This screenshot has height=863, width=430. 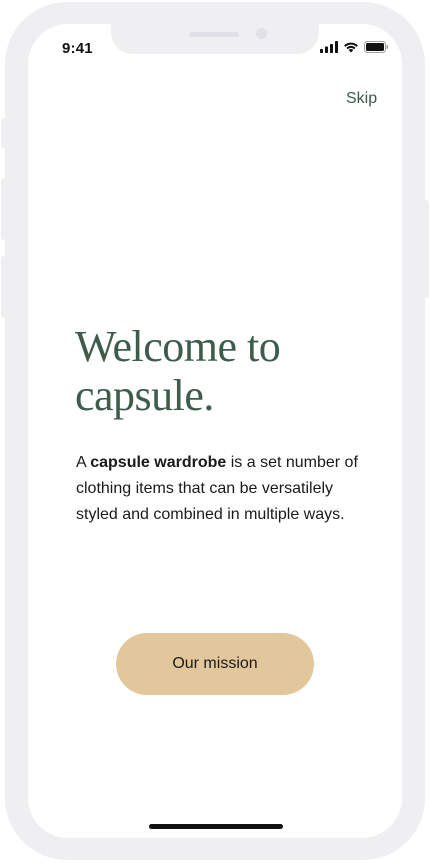 What do you see at coordinates (361, 99) in the screenshot?
I see `skip-button: Skip` at bounding box center [361, 99].